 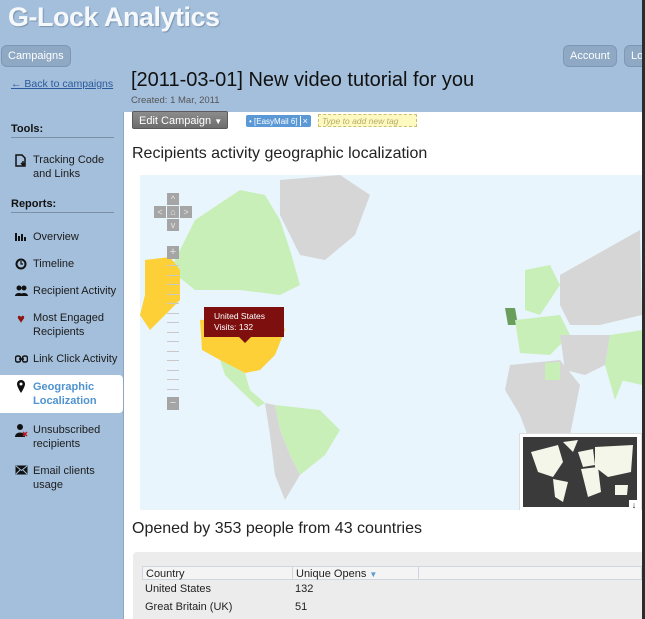 What do you see at coordinates (21, 292) in the screenshot?
I see `users-icon` at bounding box center [21, 292].